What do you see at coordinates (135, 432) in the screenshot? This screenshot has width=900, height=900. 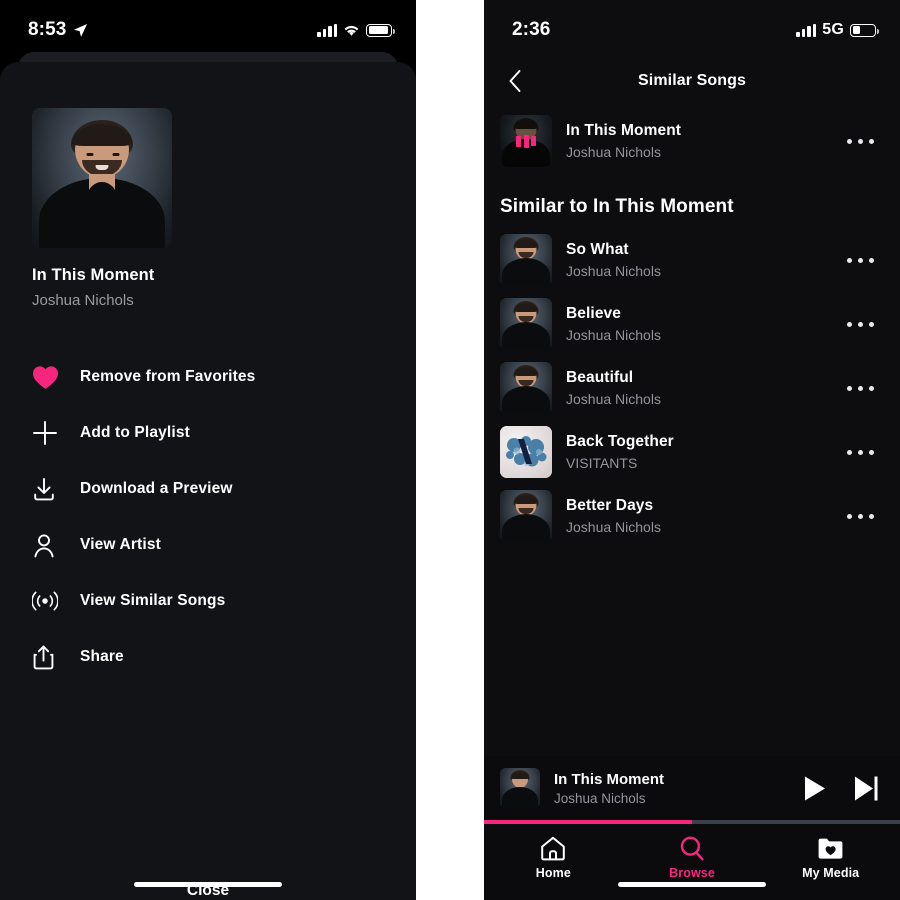 I see `menu-label: Add to Playlist` at bounding box center [135, 432].